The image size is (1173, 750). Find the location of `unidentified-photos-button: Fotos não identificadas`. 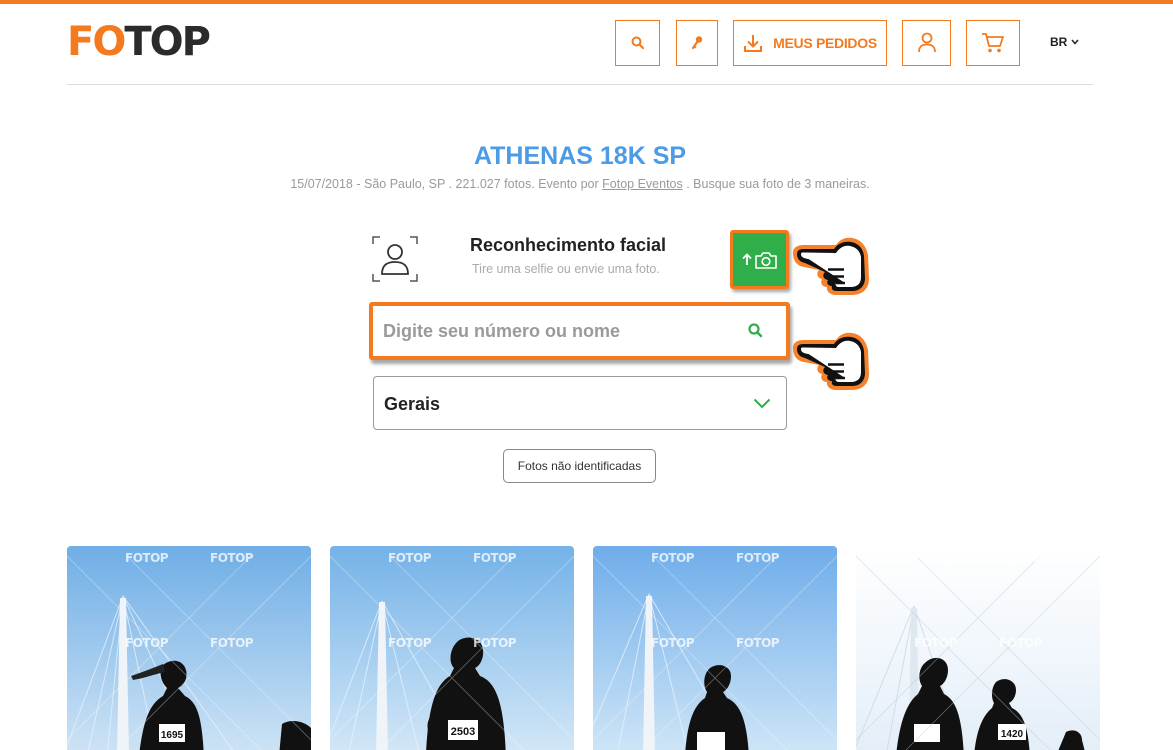

unidentified-photos-button: Fotos não identificadas is located at coordinates (579, 466).